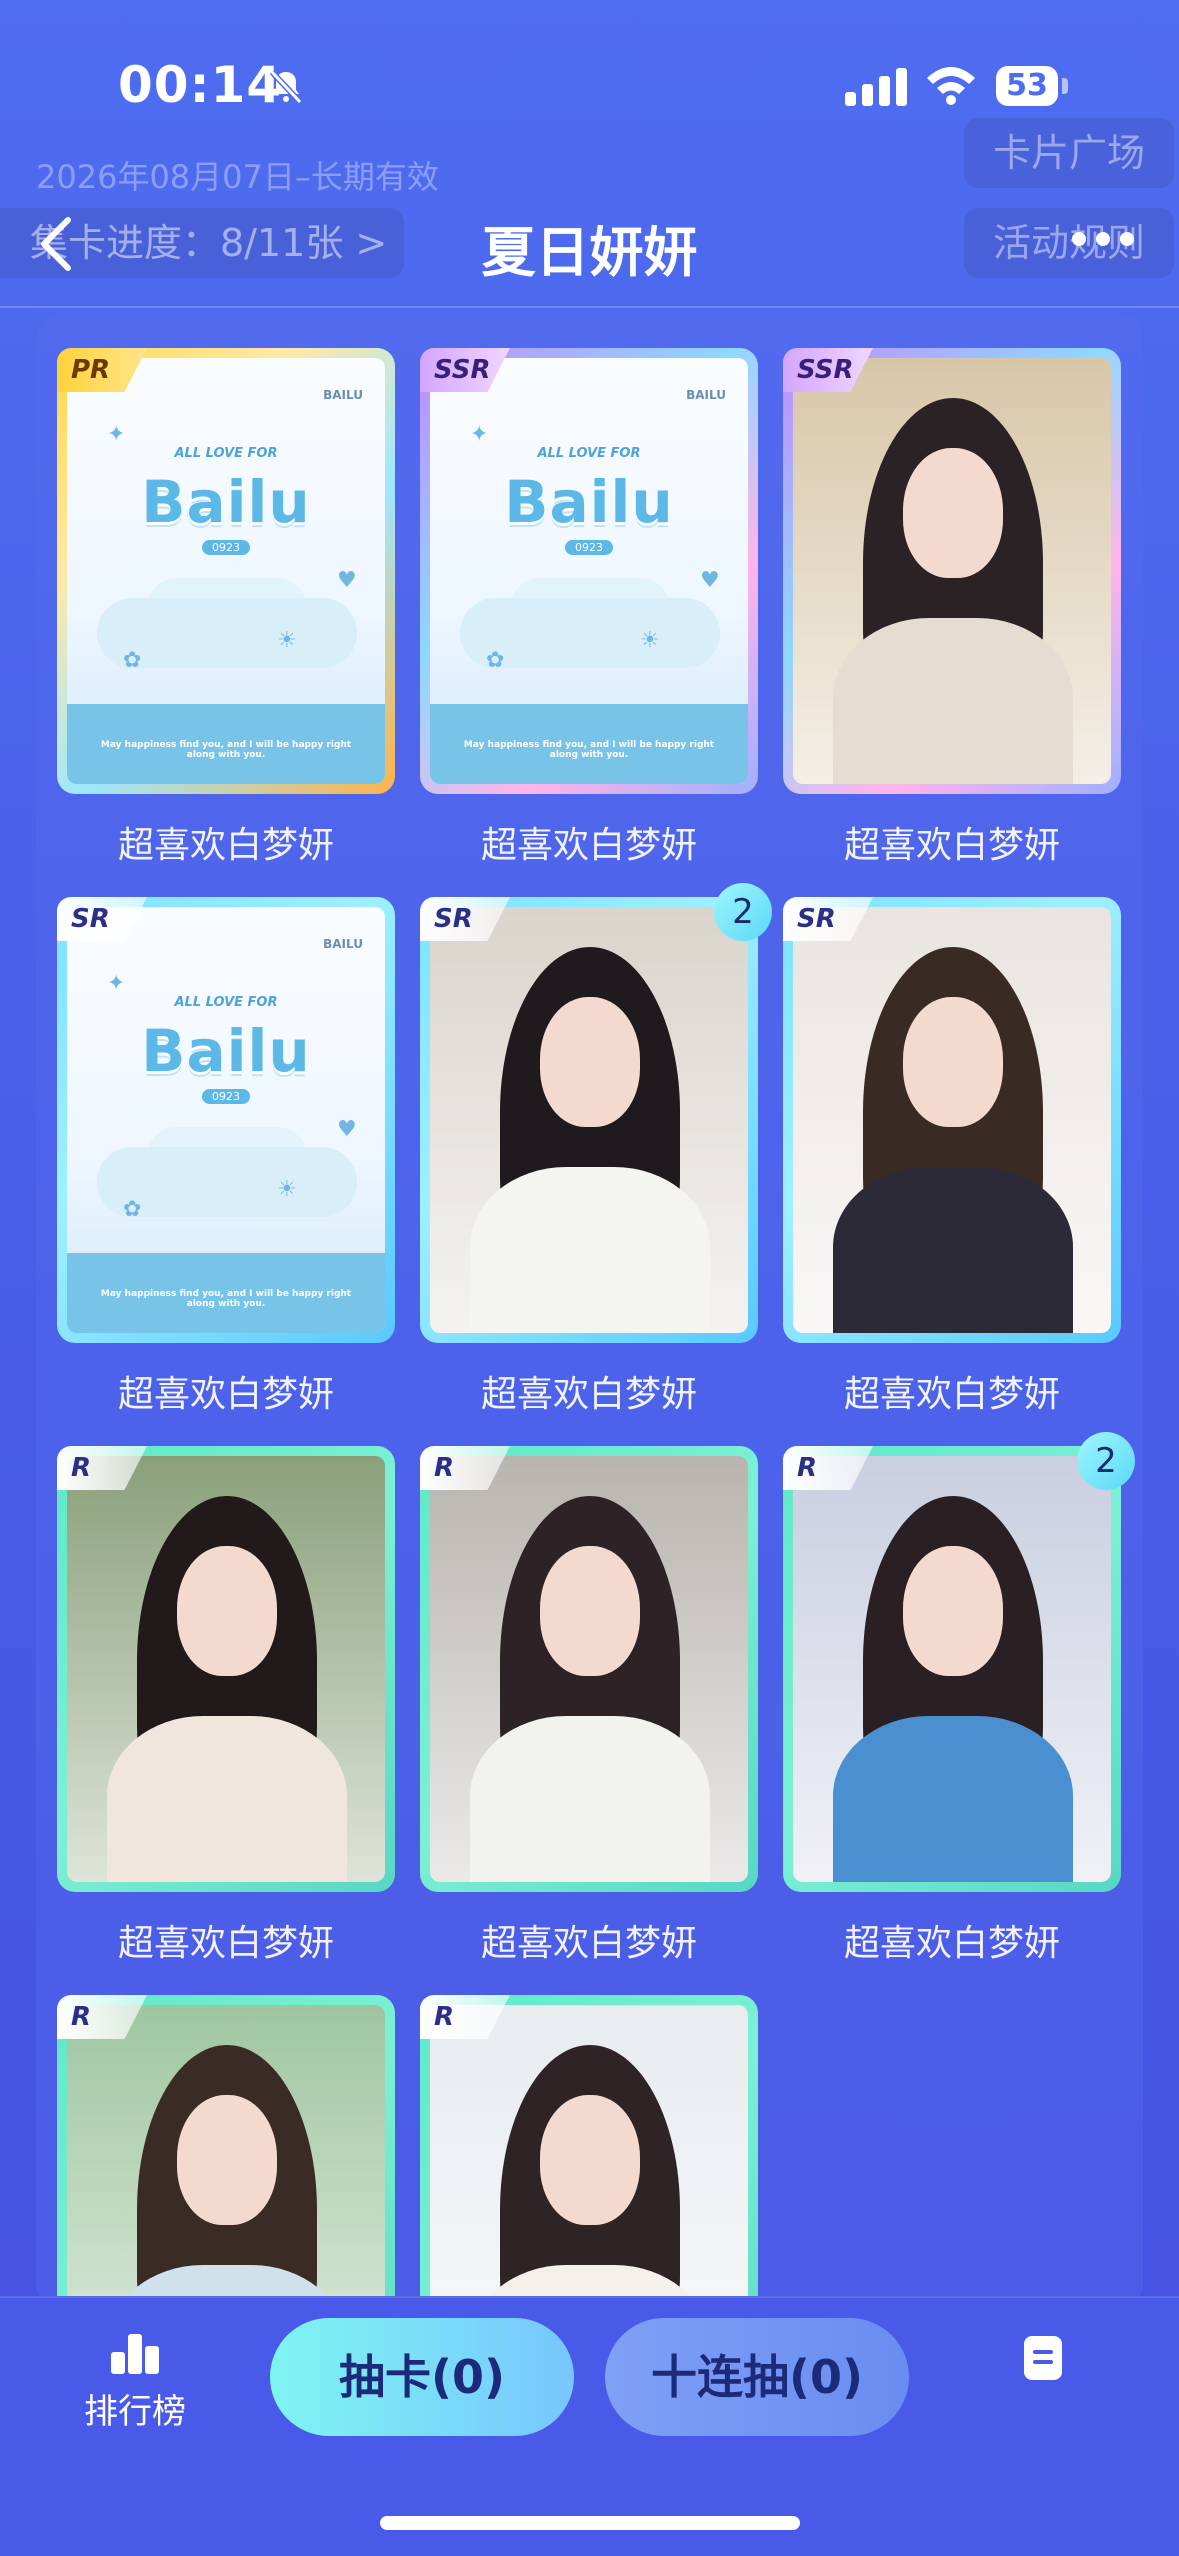 Image resolution: width=1179 pixels, height=2556 pixels. What do you see at coordinates (1027, 86) in the screenshot?
I see `battery-icon: 53` at bounding box center [1027, 86].